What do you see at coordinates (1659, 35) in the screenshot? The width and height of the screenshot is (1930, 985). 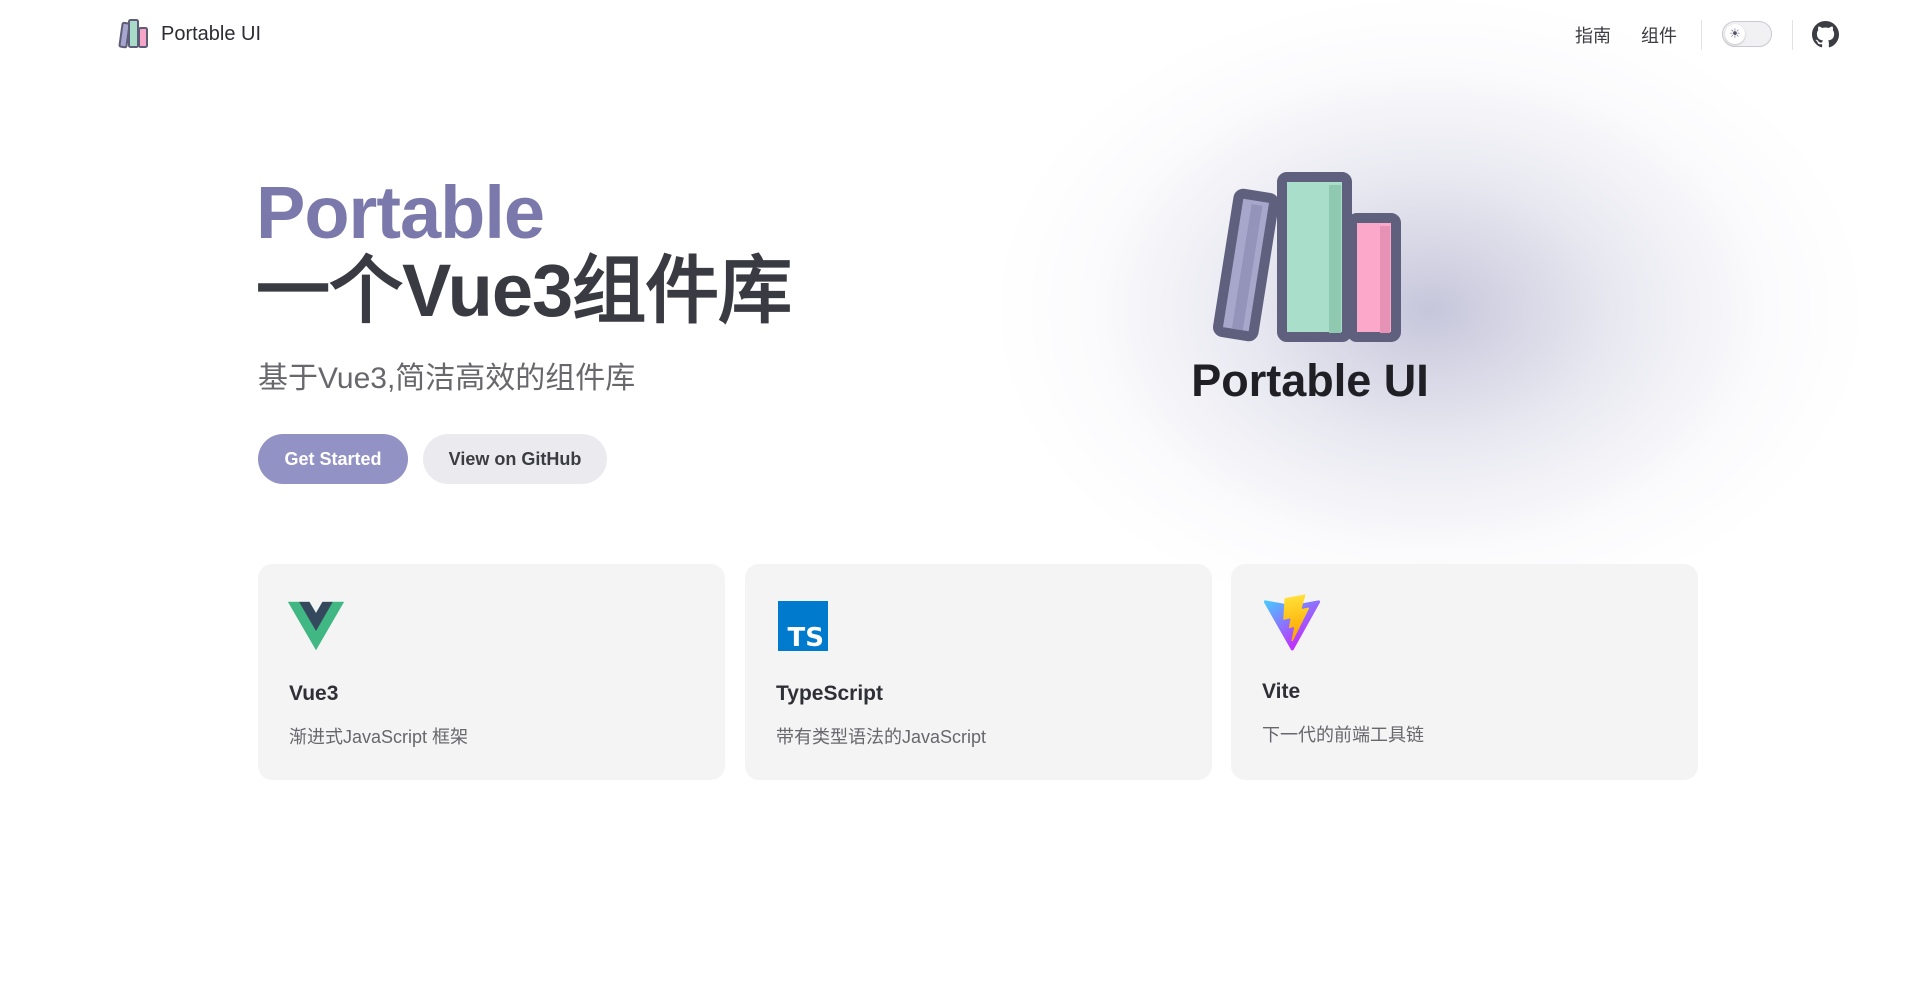 I see `nav-link-components: 组件` at bounding box center [1659, 35].